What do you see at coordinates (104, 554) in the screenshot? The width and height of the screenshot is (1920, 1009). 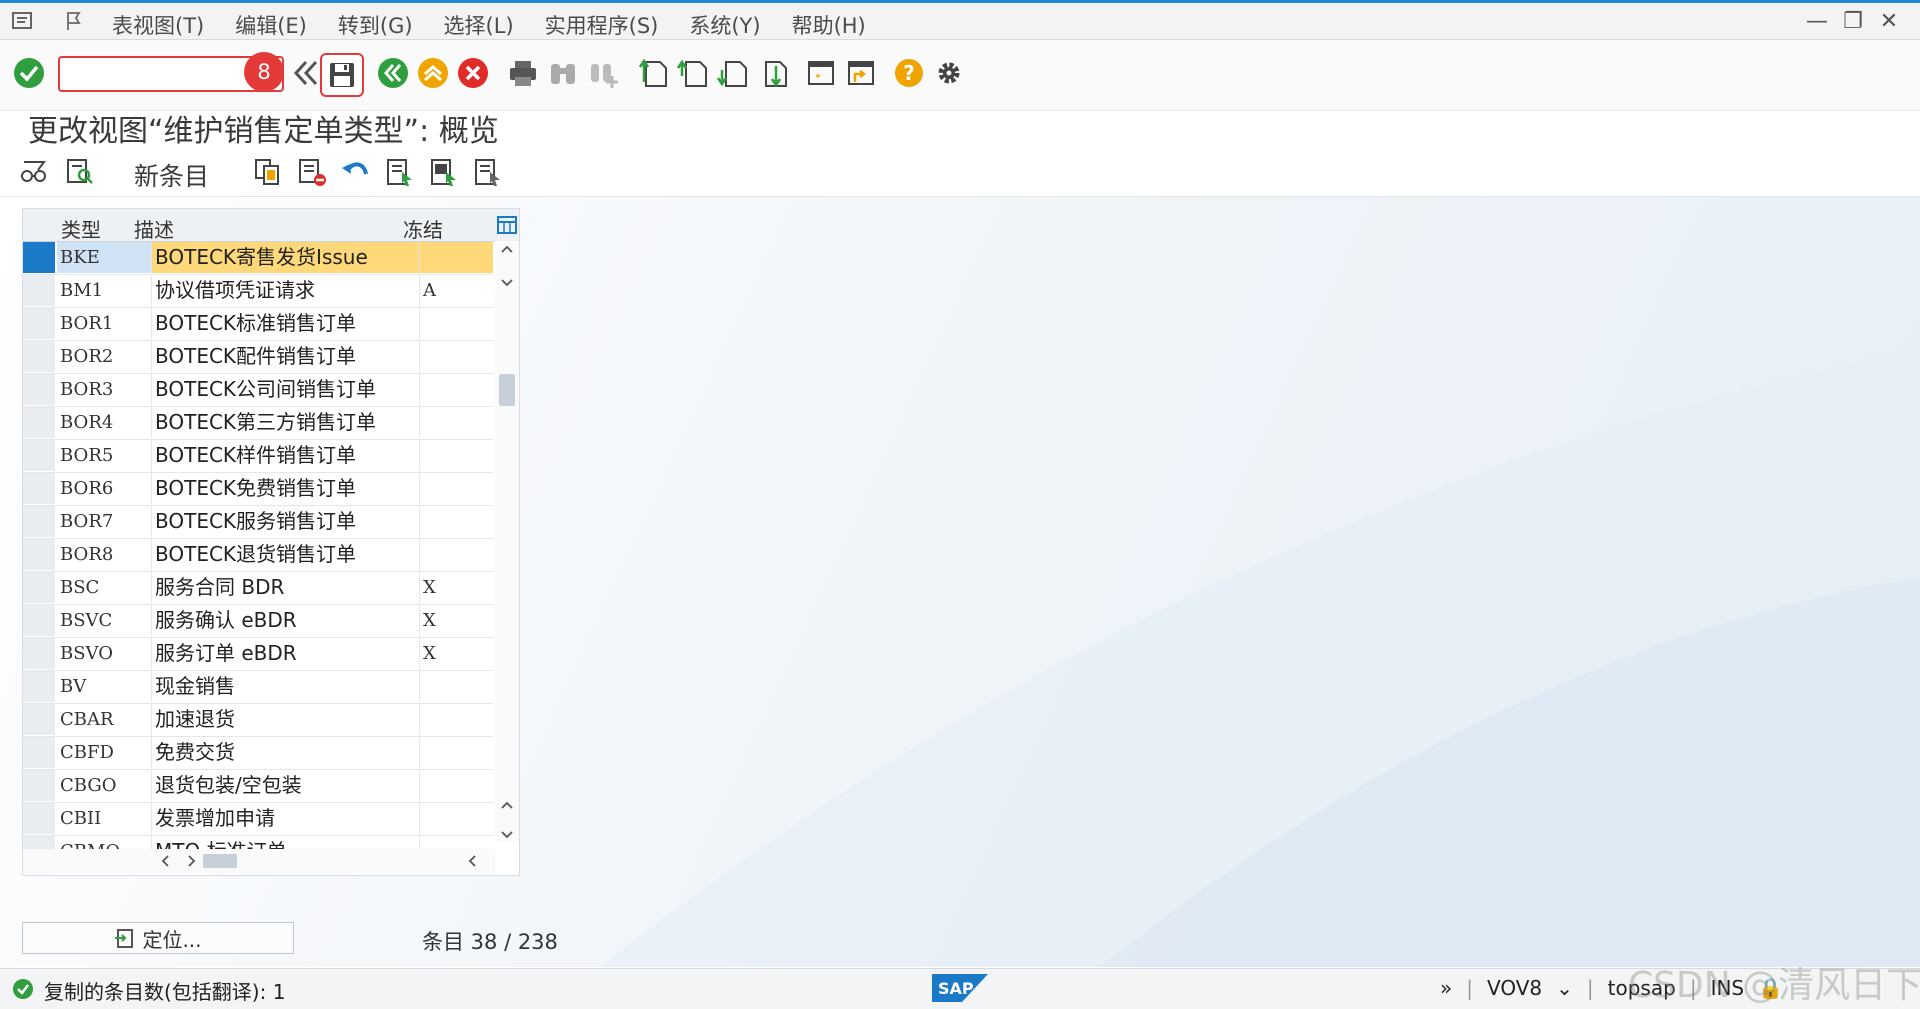 I see `cell-type: BOR8` at bounding box center [104, 554].